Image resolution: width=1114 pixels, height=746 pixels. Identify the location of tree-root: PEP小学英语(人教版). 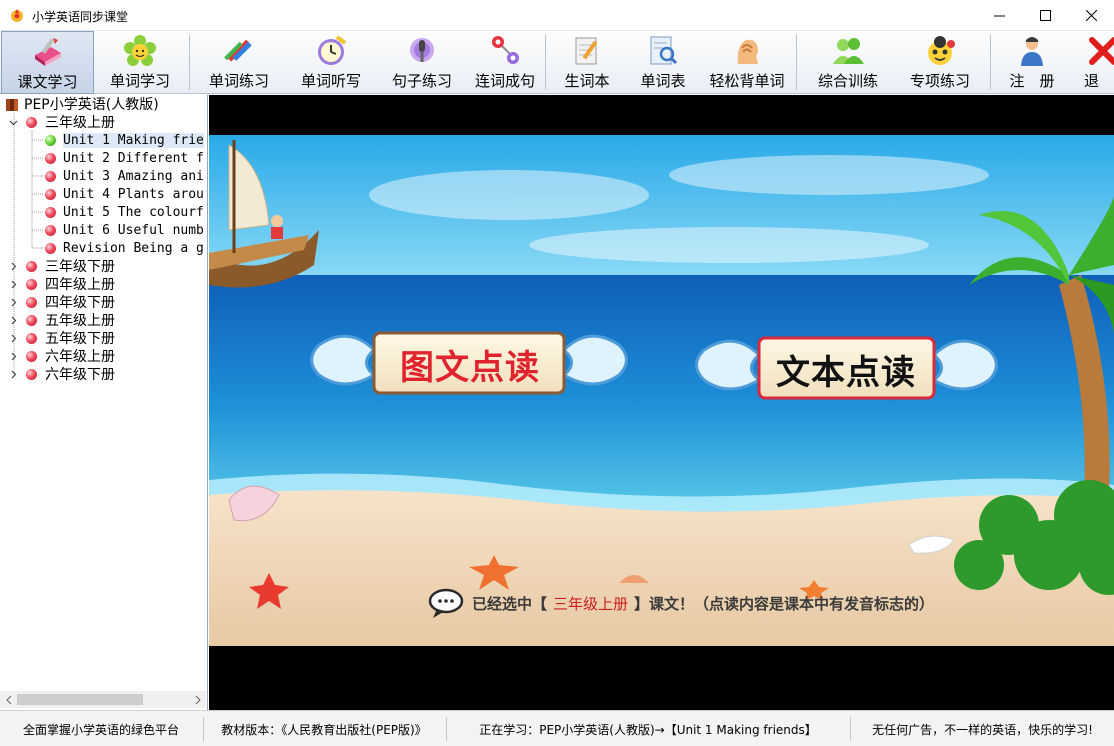
(82, 104).